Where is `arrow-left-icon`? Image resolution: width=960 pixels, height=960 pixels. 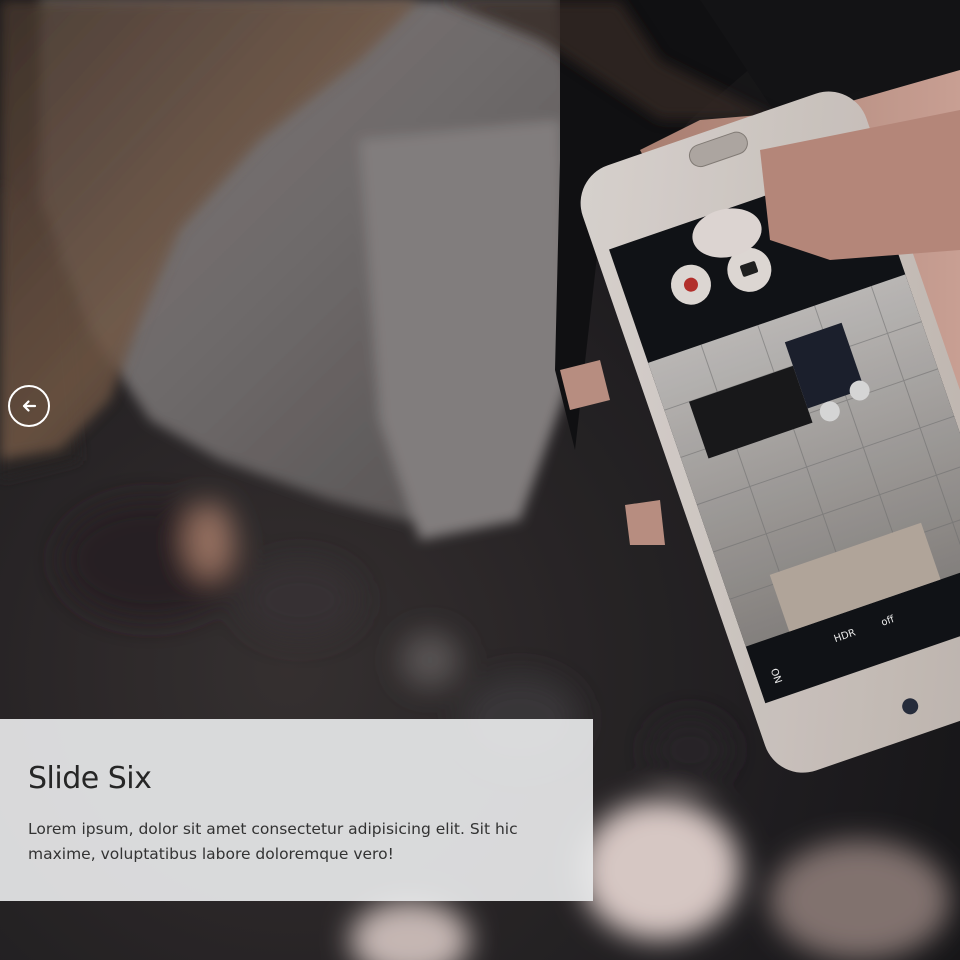
arrow-left-icon is located at coordinates (29, 406).